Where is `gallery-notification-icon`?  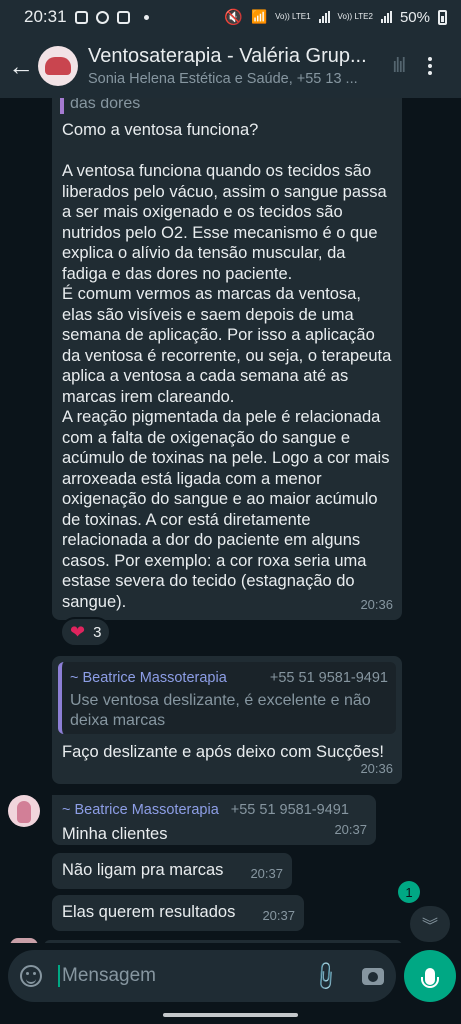
gallery-notification-icon is located at coordinates (81, 17).